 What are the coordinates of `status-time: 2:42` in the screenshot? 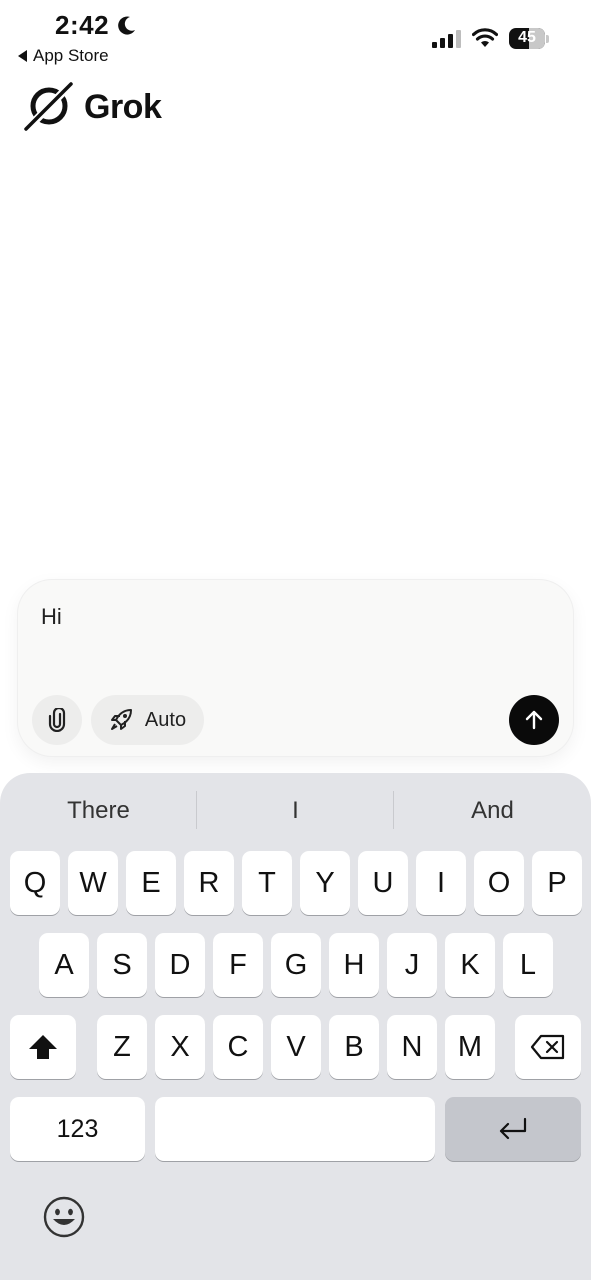 It's located at (82, 25).